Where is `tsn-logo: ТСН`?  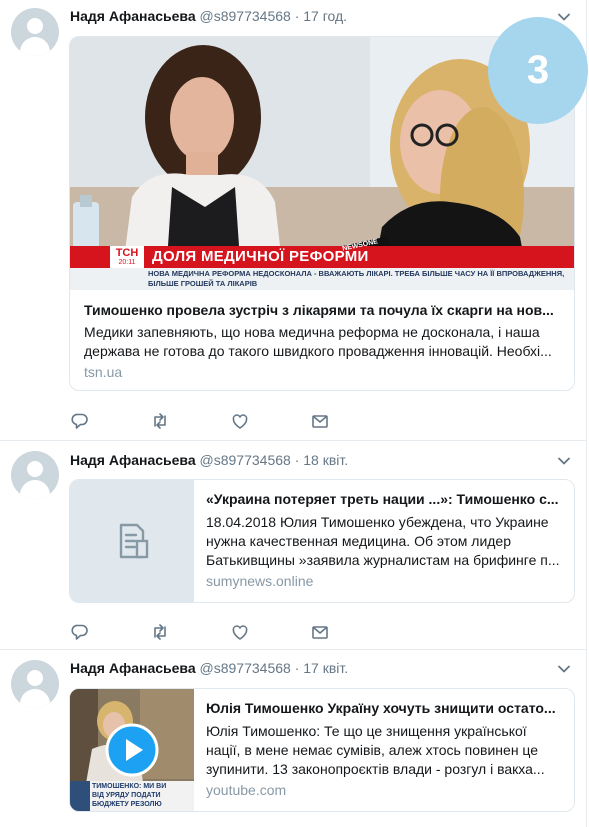
tsn-logo: ТСН is located at coordinates (127, 253).